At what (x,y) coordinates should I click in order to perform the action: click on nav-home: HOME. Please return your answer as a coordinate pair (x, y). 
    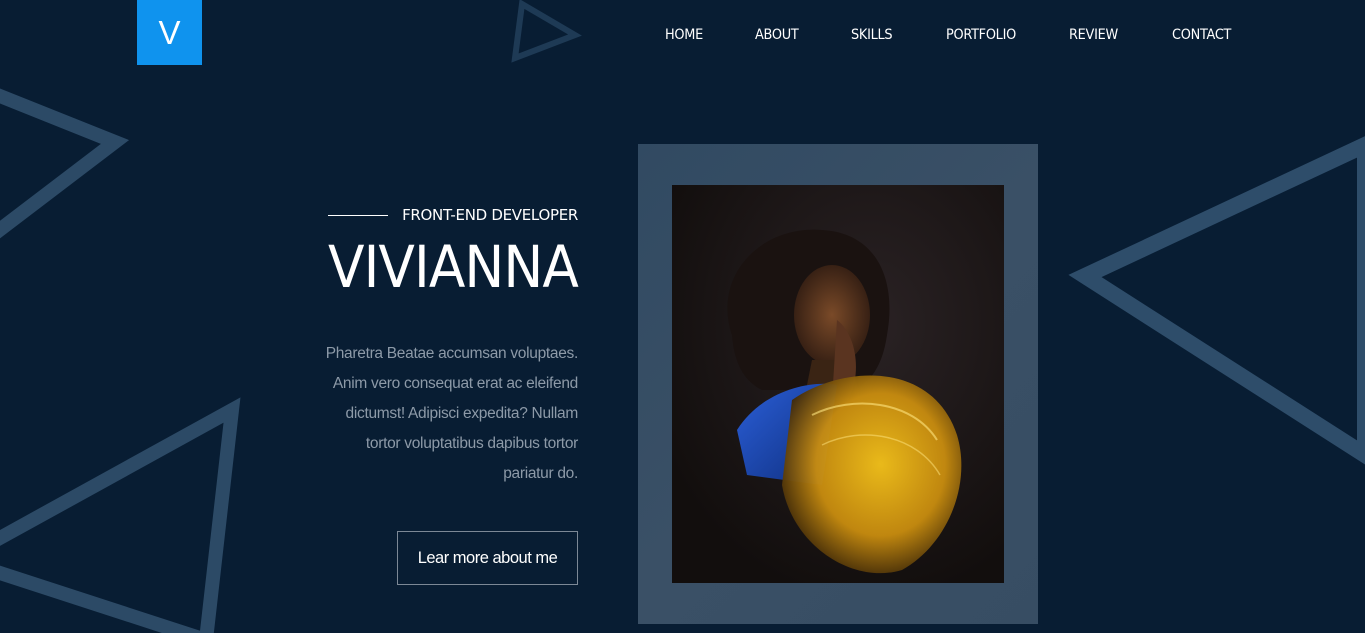
    Looking at the image, I should click on (684, 35).